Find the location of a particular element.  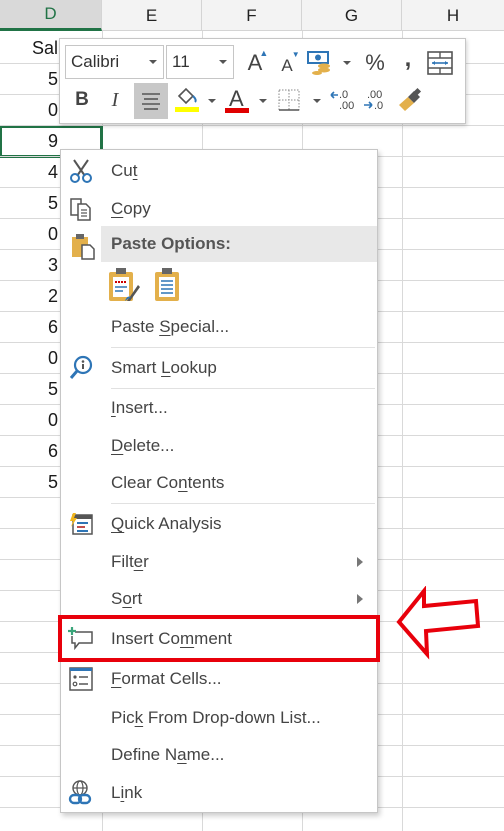

menu-item-label: Filter is located at coordinates (130, 561).